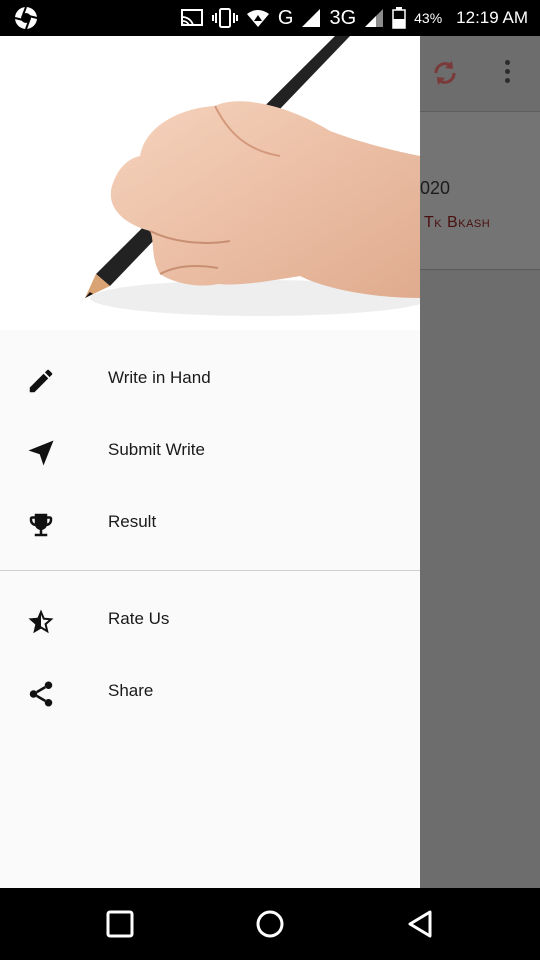 This screenshot has height=960, width=540. Describe the element at coordinates (399, 18) in the screenshot. I see `battery-icon` at that location.